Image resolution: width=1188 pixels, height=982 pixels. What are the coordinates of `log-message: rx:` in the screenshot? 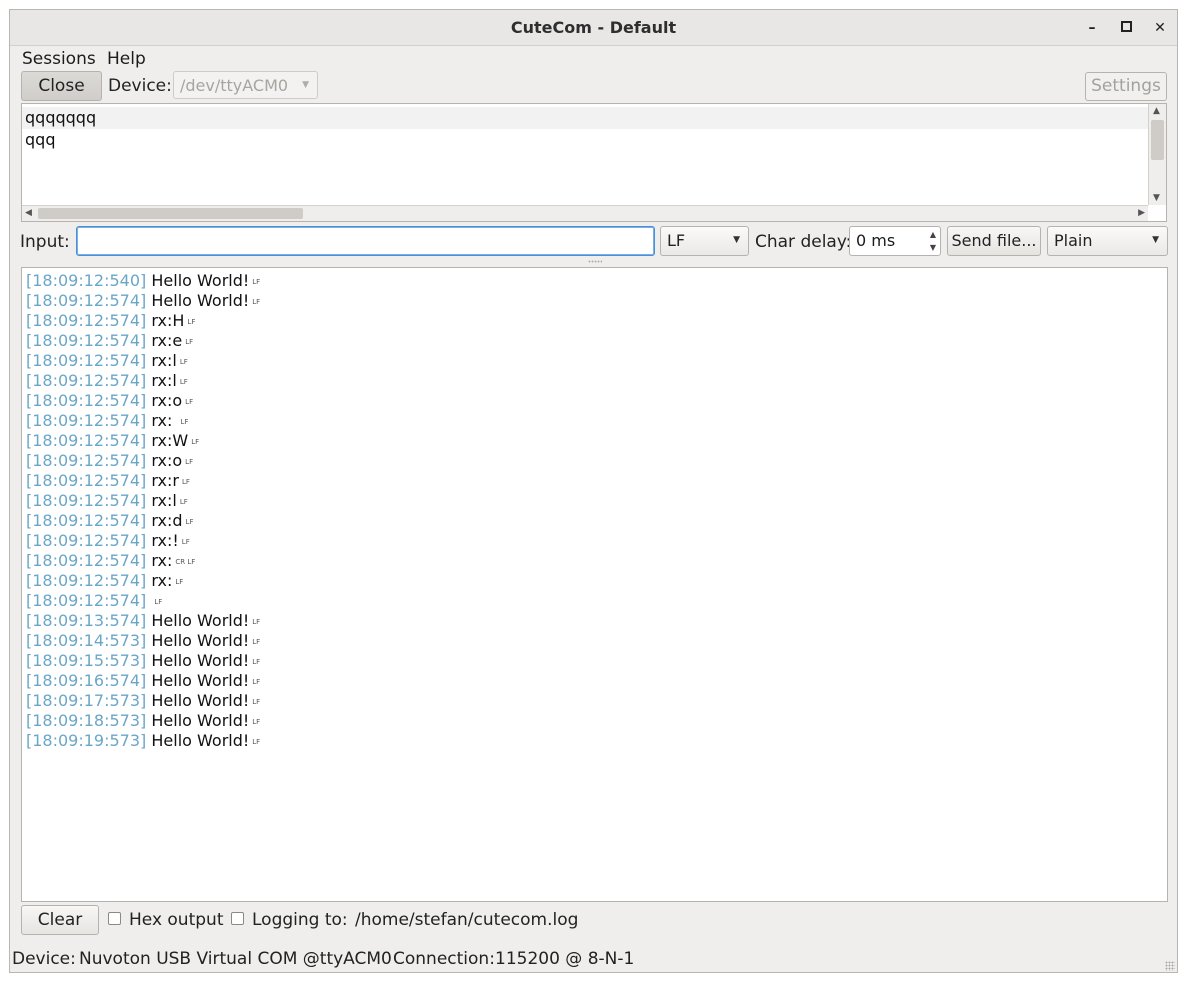 It's located at (162, 560).